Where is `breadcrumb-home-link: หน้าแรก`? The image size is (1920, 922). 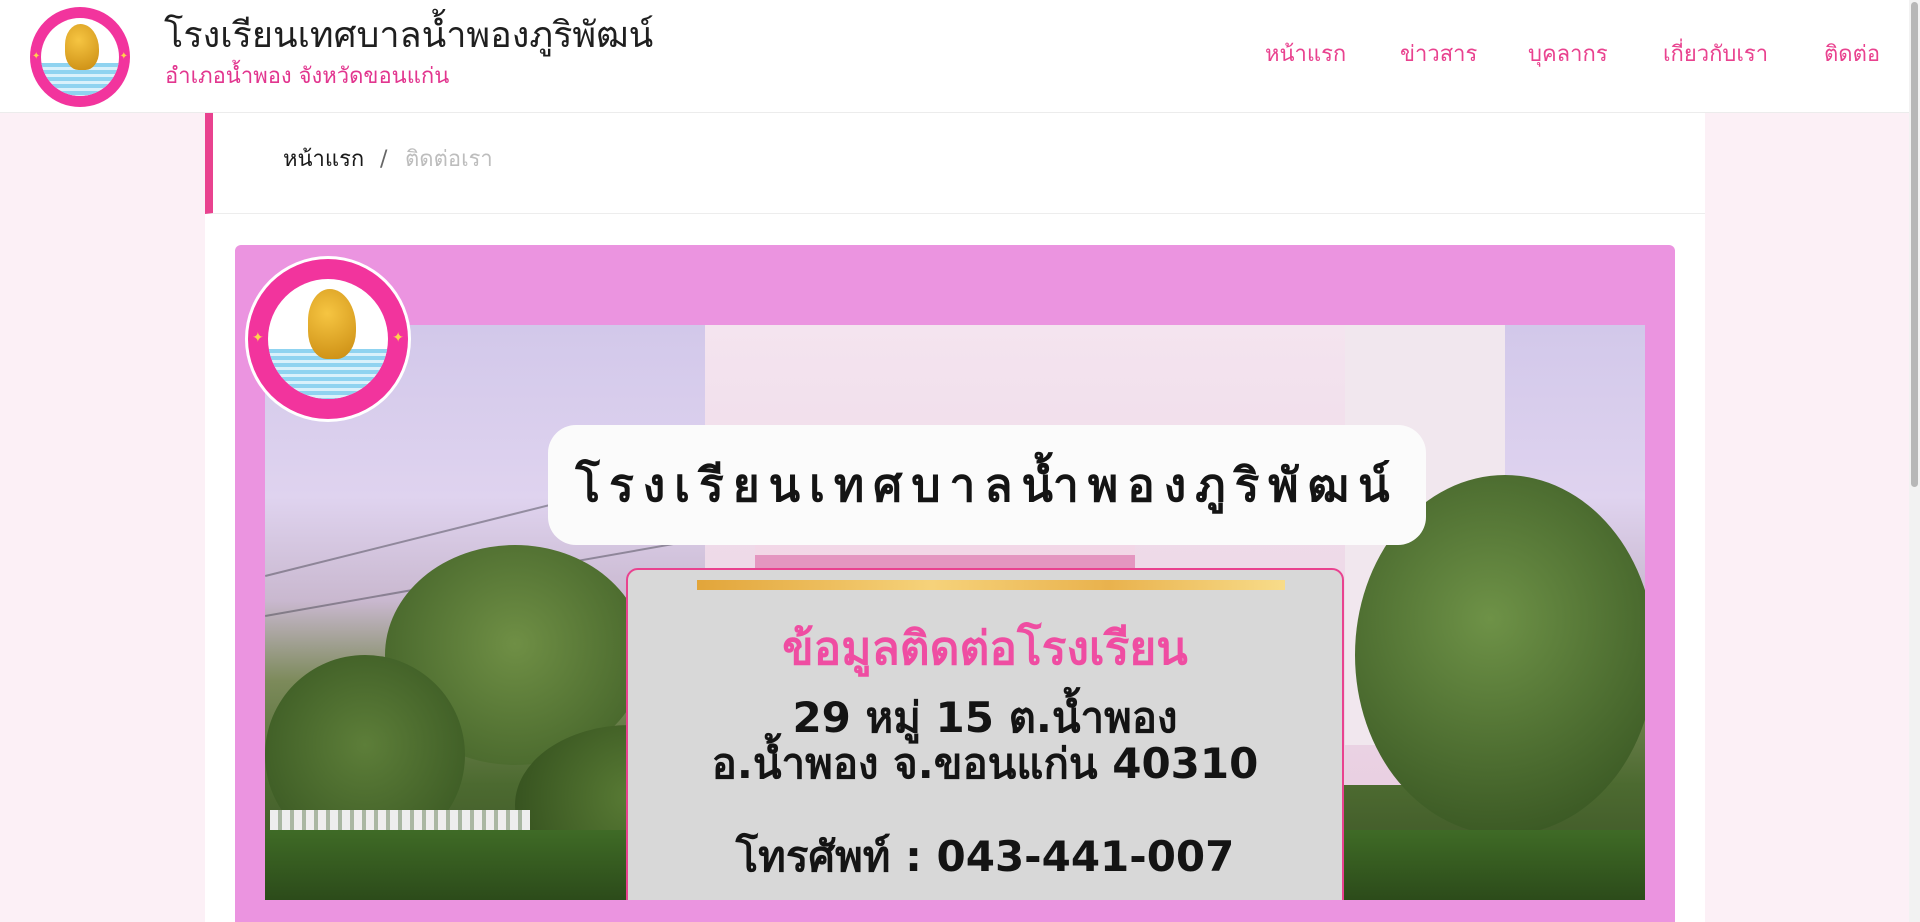 breadcrumb-home-link: หน้าแรก is located at coordinates (323, 160).